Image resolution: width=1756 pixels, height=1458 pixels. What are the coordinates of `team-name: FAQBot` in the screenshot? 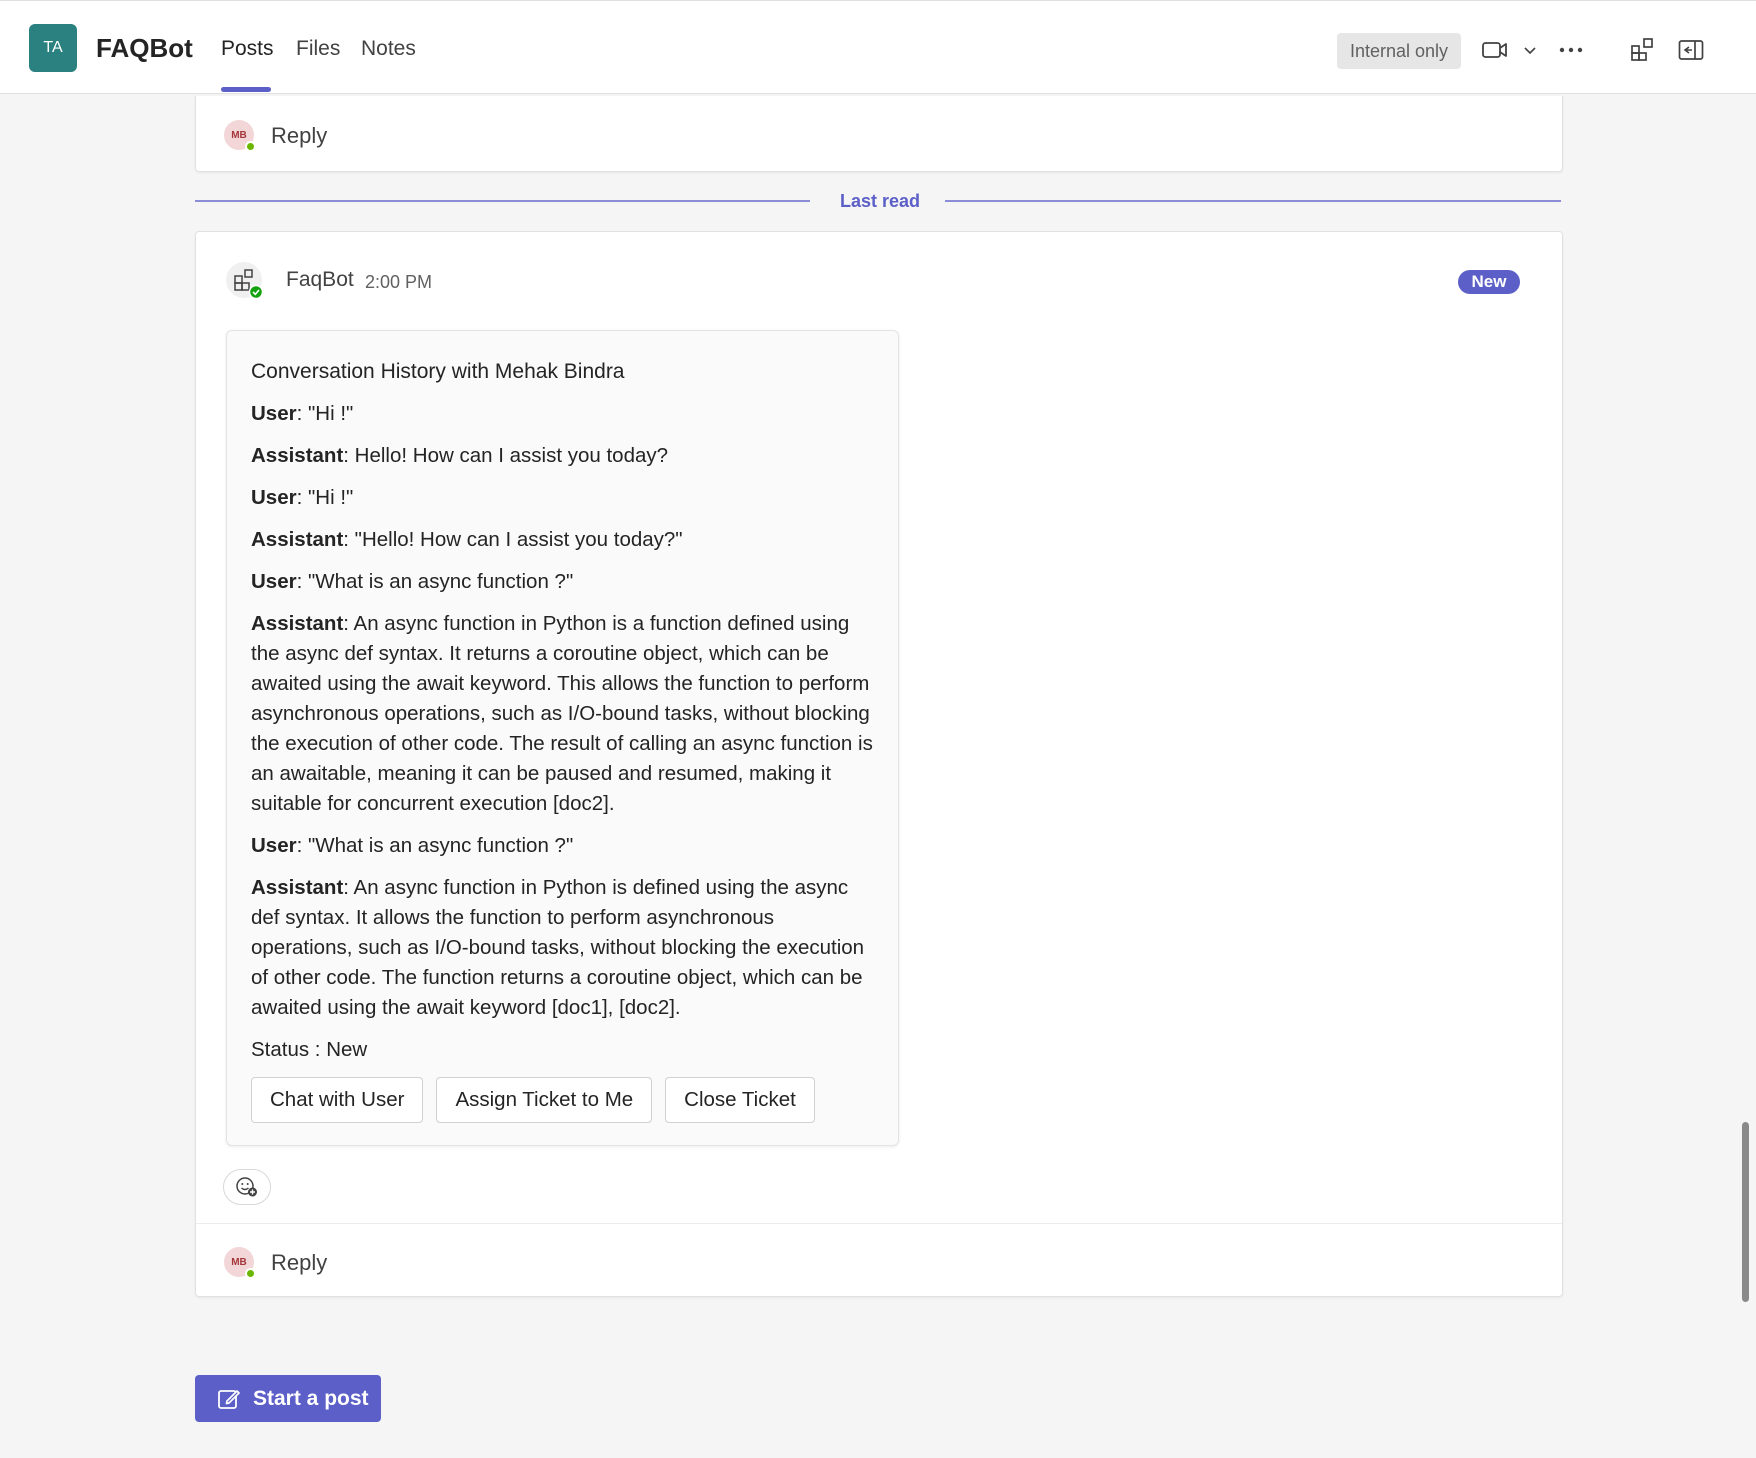 It's located at (144, 48).